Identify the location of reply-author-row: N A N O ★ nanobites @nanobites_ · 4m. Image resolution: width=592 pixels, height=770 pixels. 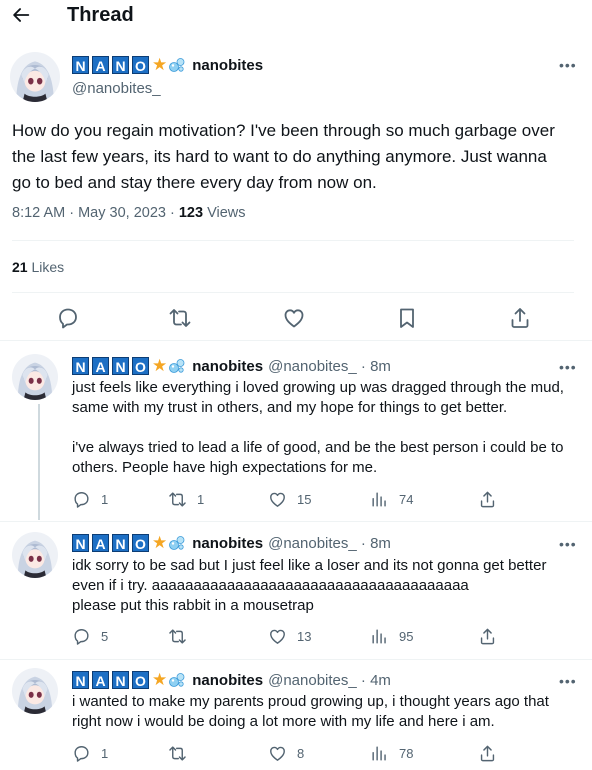
(231, 680).